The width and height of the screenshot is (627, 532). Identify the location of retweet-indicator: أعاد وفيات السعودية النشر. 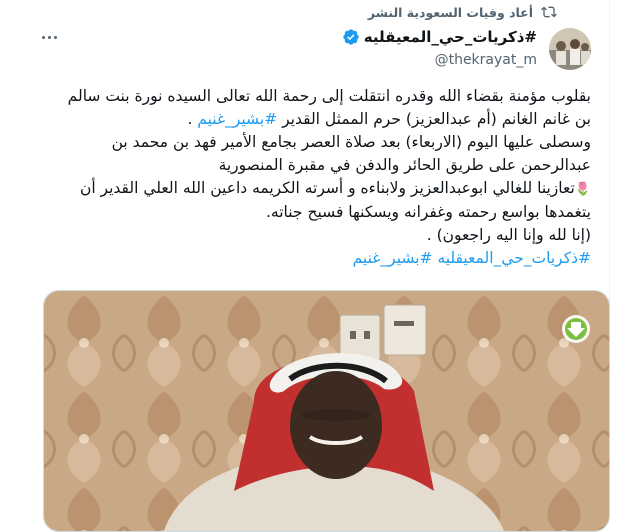
(462, 12).